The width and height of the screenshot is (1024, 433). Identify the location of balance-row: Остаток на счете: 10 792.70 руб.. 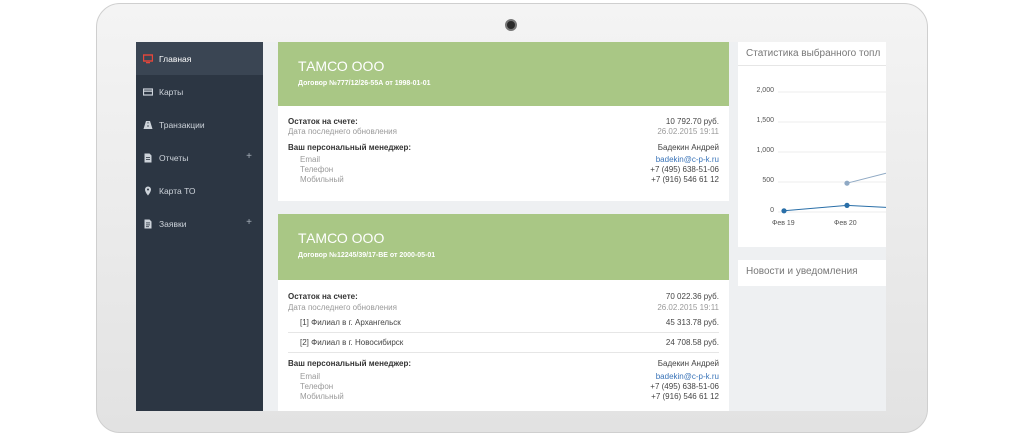
(503, 121).